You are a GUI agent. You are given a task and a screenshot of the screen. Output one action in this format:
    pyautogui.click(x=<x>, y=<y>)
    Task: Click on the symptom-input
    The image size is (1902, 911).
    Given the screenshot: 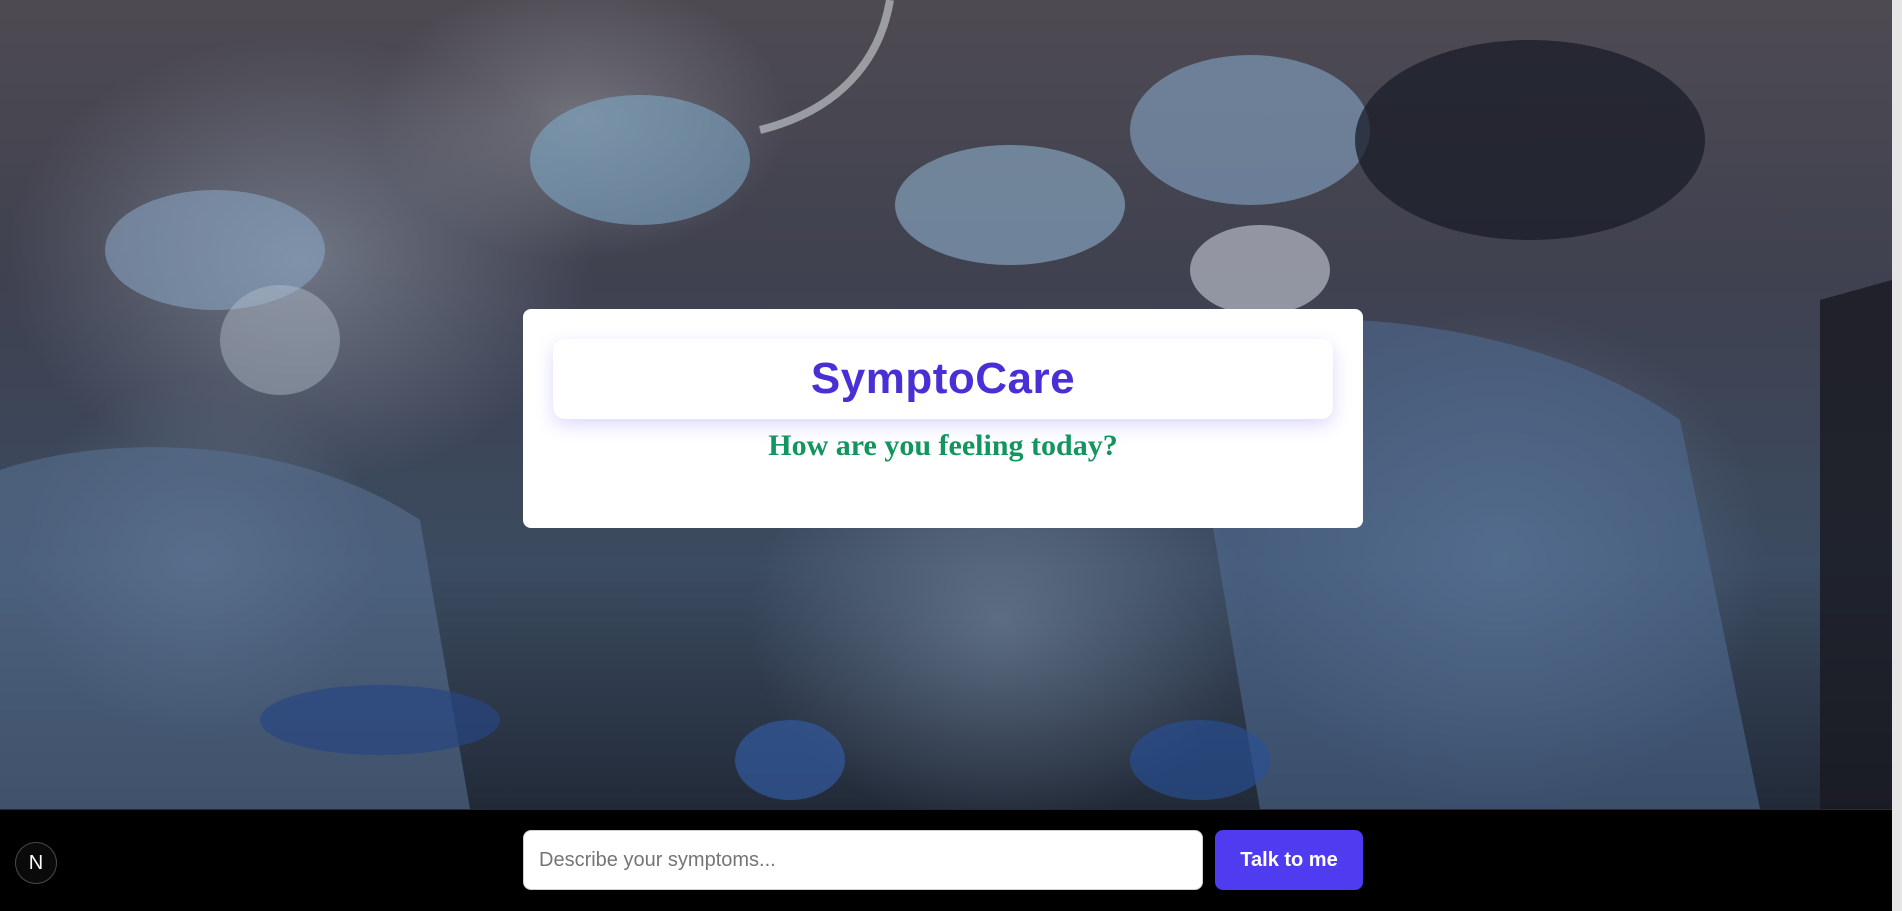 What is the action you would take?
    pyautogui.click(x=863, y=860)
    